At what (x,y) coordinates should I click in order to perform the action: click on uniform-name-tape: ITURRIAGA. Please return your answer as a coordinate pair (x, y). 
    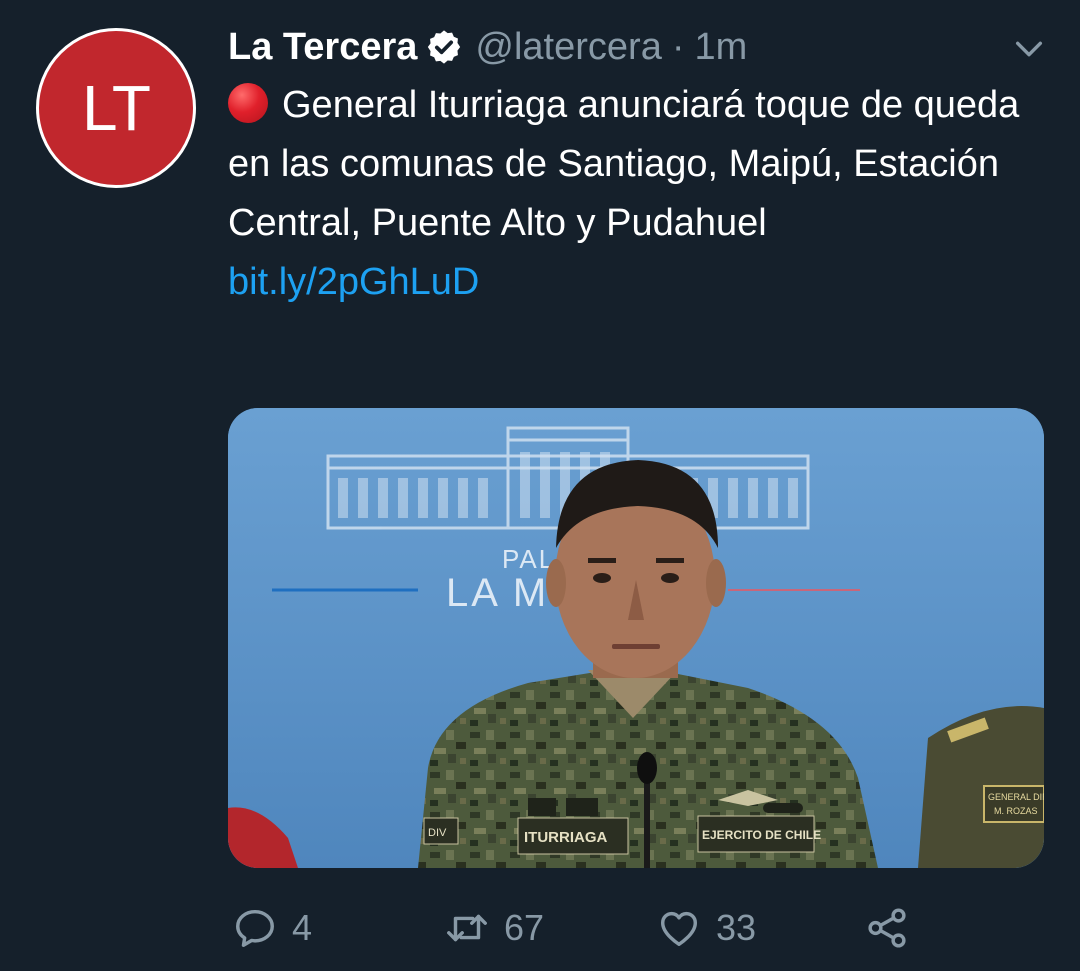
    Looking at the image, I should click on (565, 837).